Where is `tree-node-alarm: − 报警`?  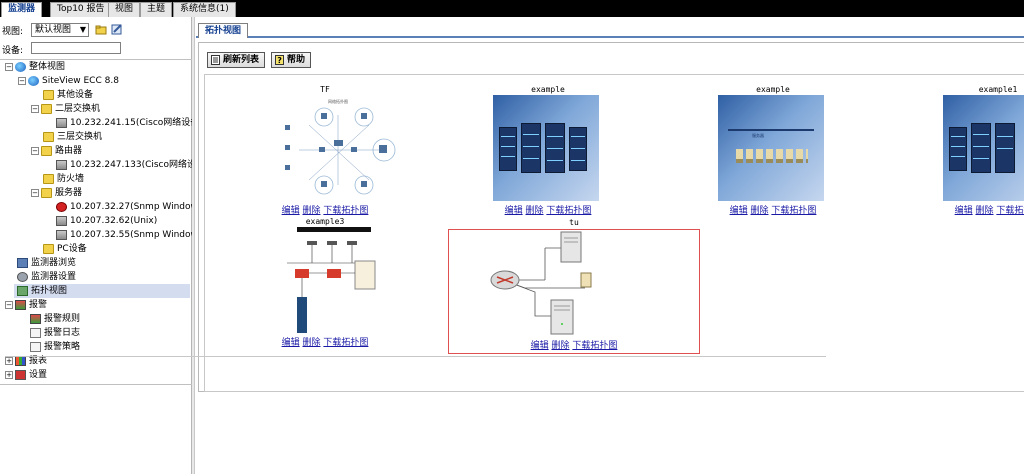 tree-node-alarm: − 报警 is located at coordinates (26, 305).